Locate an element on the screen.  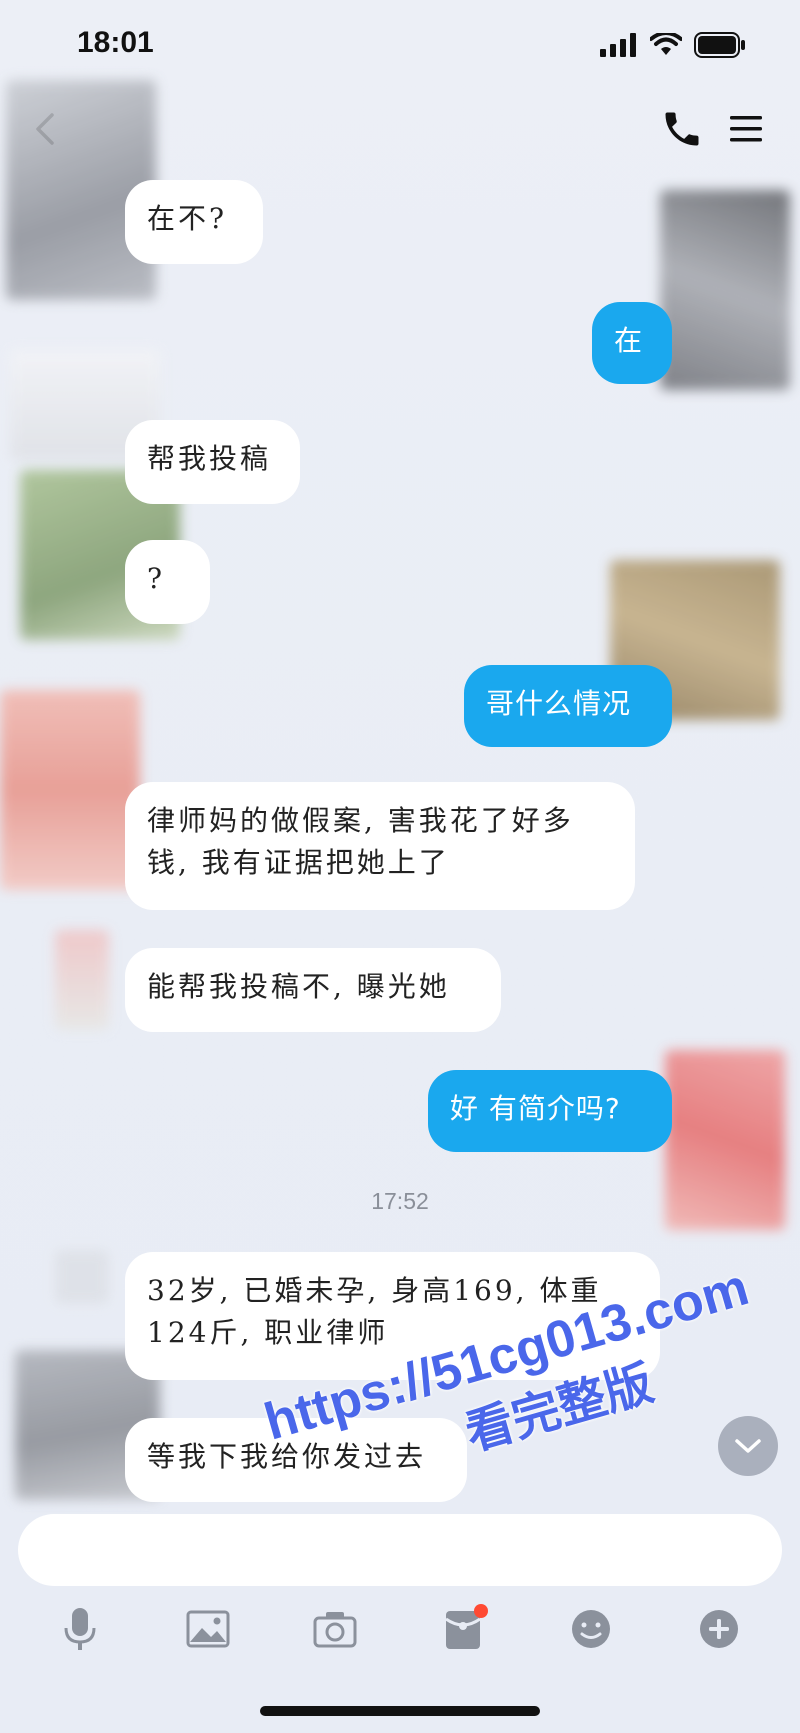
notification-dot is located at coordinates (481, 1611).